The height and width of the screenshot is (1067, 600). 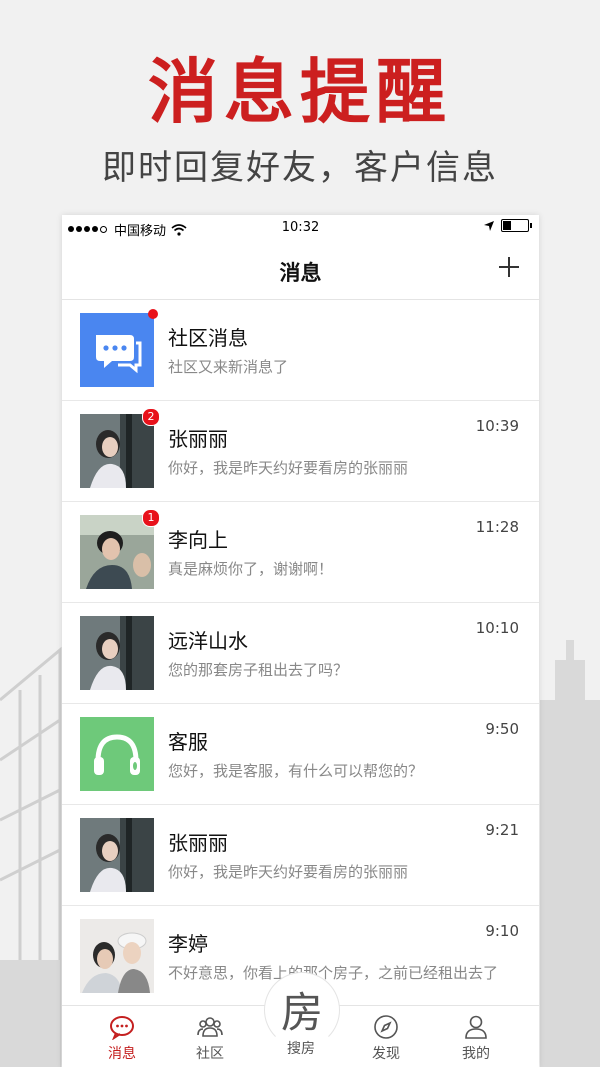 What do you see at coordinates (516, 225) in the screenshot?
I see `battery-icon` at bounding box center [516, 225].